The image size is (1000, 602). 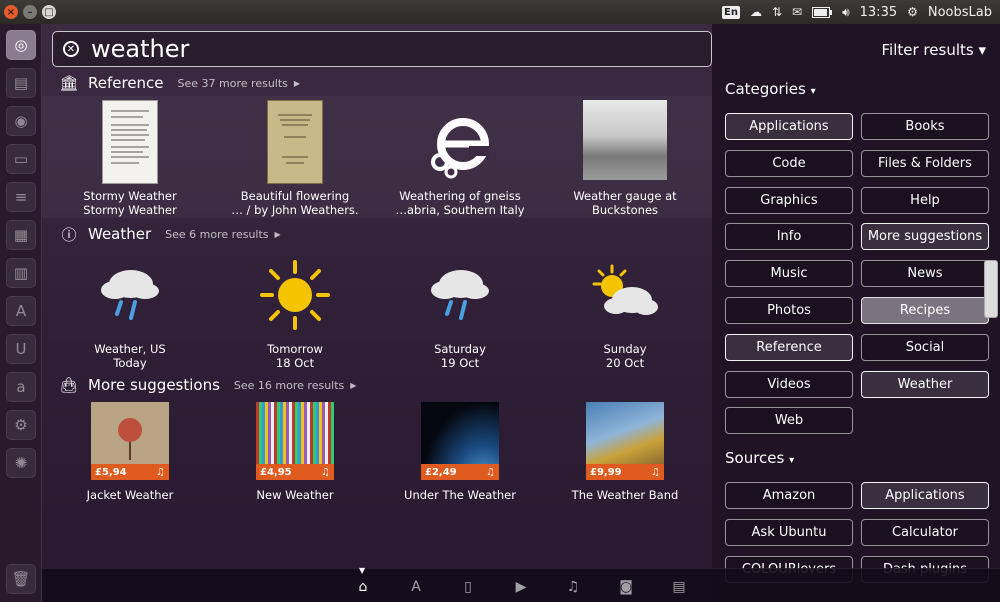 I want to click on shopping-bag-icon: 👜︎, so click(x=69, y=385).